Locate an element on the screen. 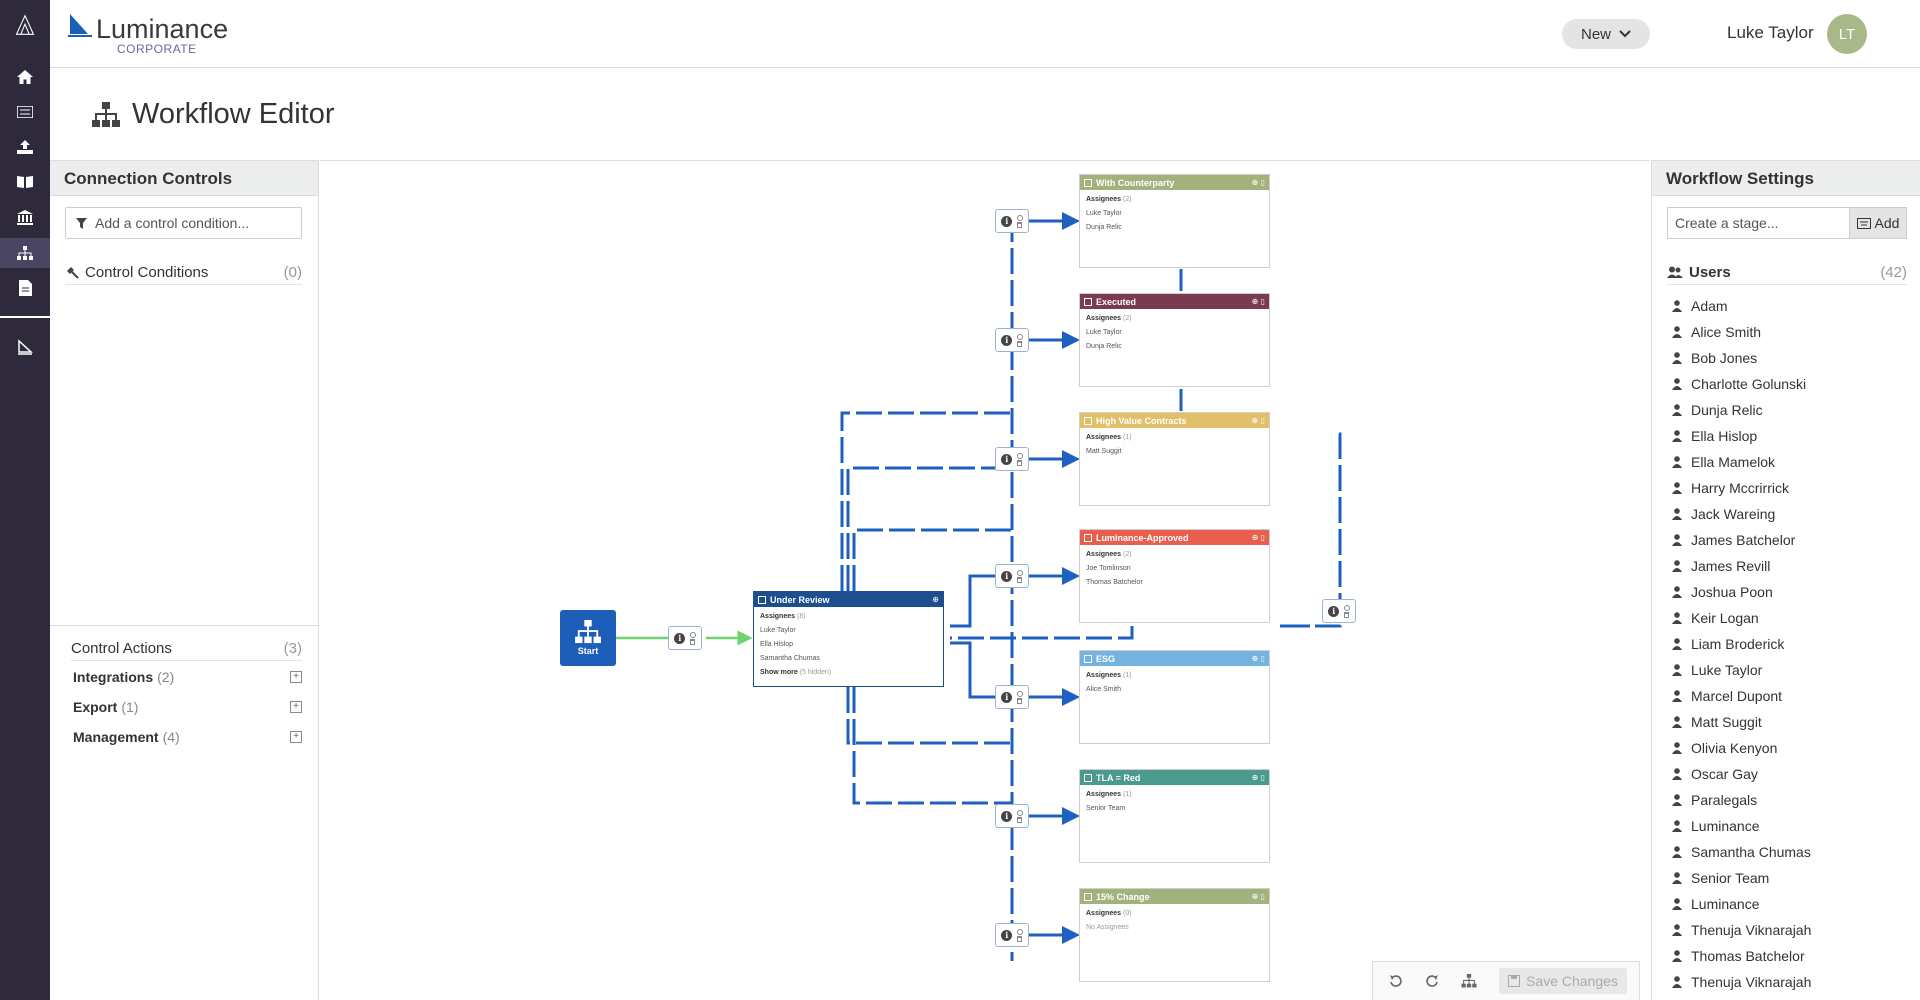  user-list-item: Paralegals is located at coordinates (1741, 800).